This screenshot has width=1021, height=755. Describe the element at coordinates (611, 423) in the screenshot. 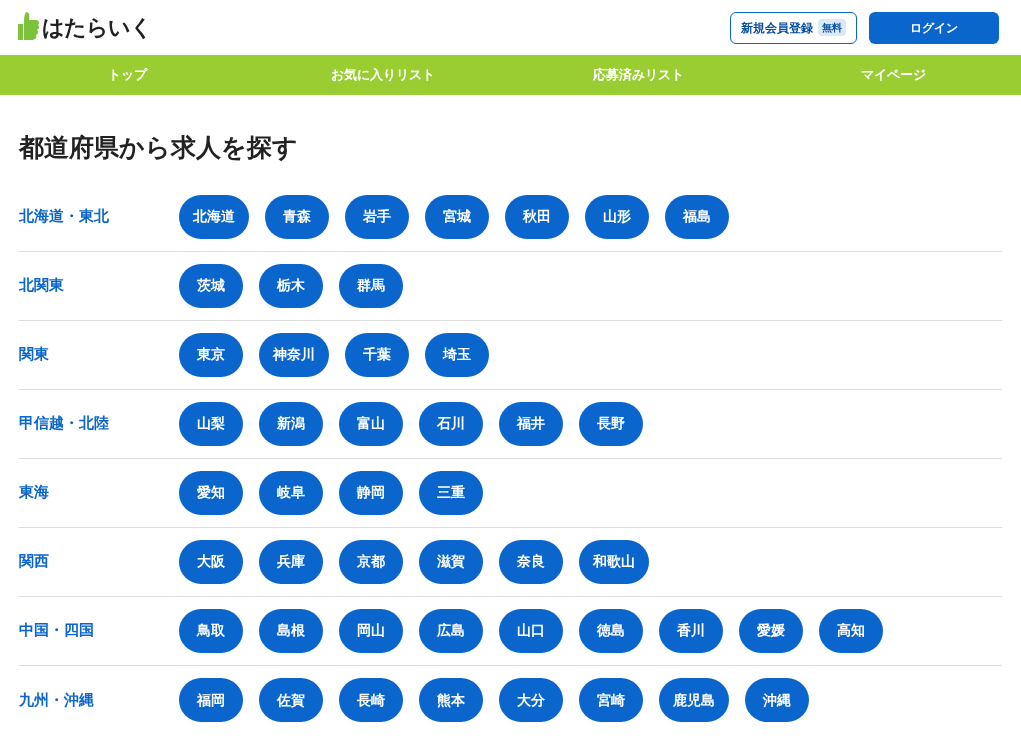

I see `prefecture-button: 長野` at that location.